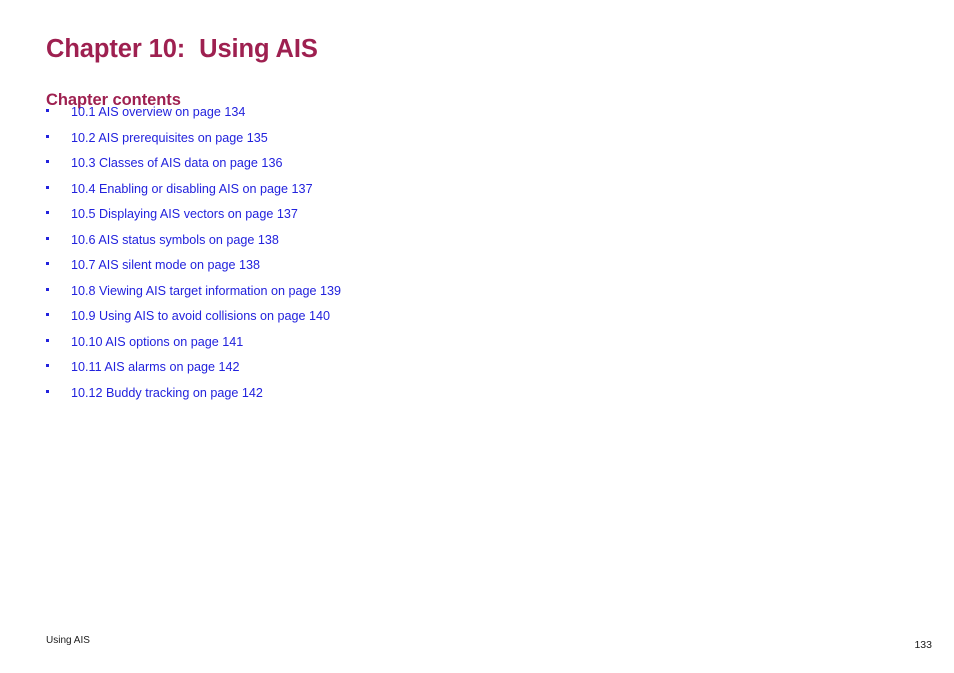 Image resolution: width=954 pixels, height=673 pixels. What do you see at coordinates (176, 163) in the screenshot?
I see `toc-link: 10.3 Classes of AIS data on page 136` at bounding box center [176, 163].